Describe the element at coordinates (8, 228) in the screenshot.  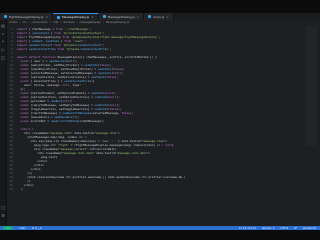
I see `remote-indicator: ><` at that location.